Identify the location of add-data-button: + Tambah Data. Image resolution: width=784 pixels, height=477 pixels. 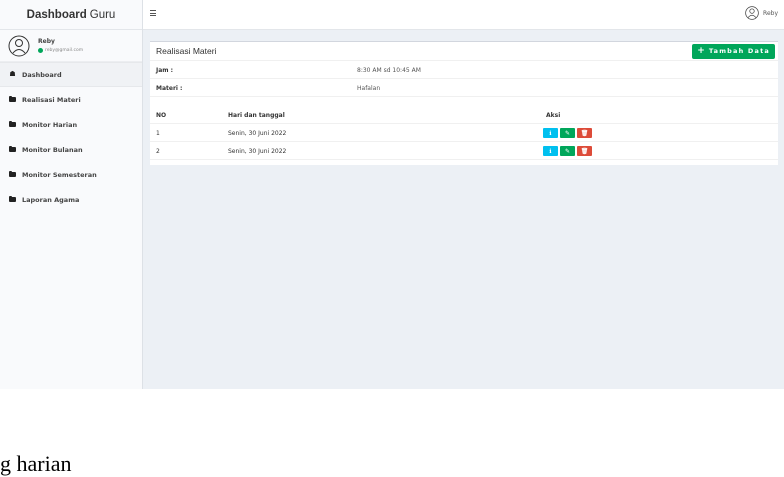
(733, 51).